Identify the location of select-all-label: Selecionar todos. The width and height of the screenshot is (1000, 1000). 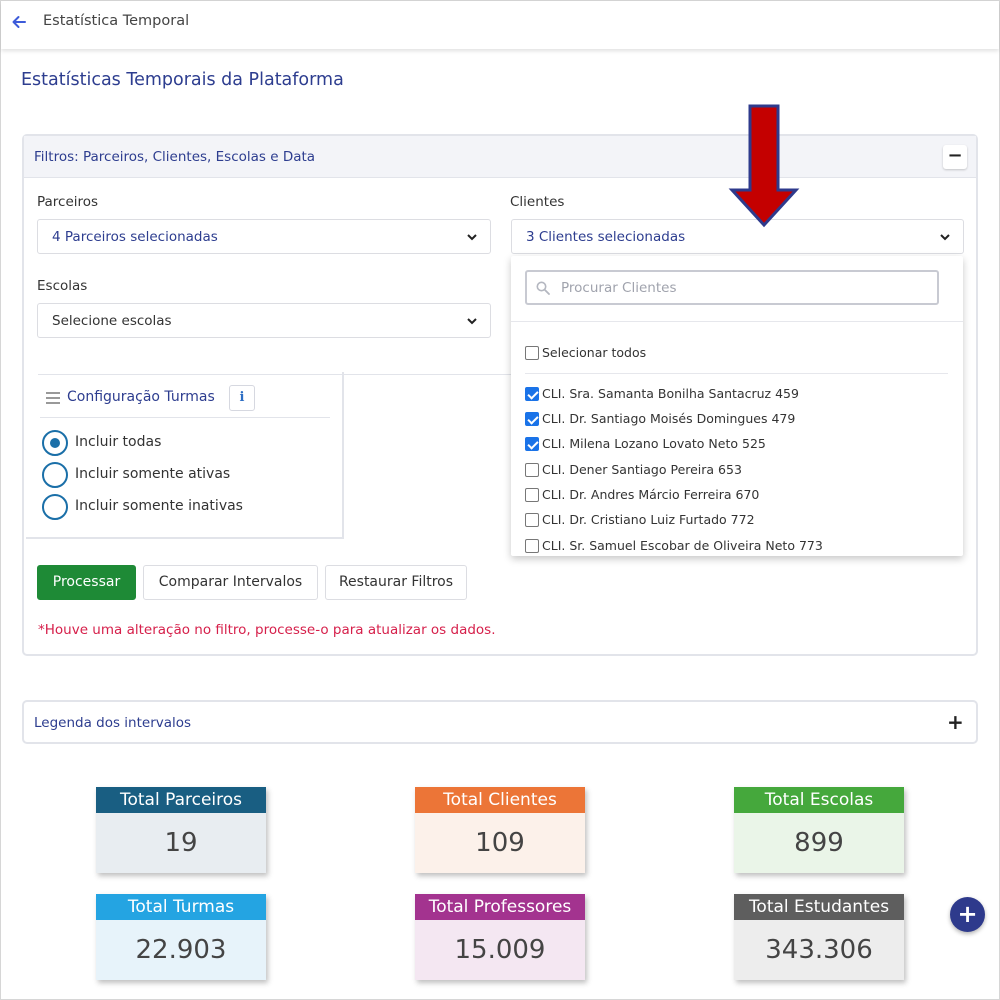
(594, 352).